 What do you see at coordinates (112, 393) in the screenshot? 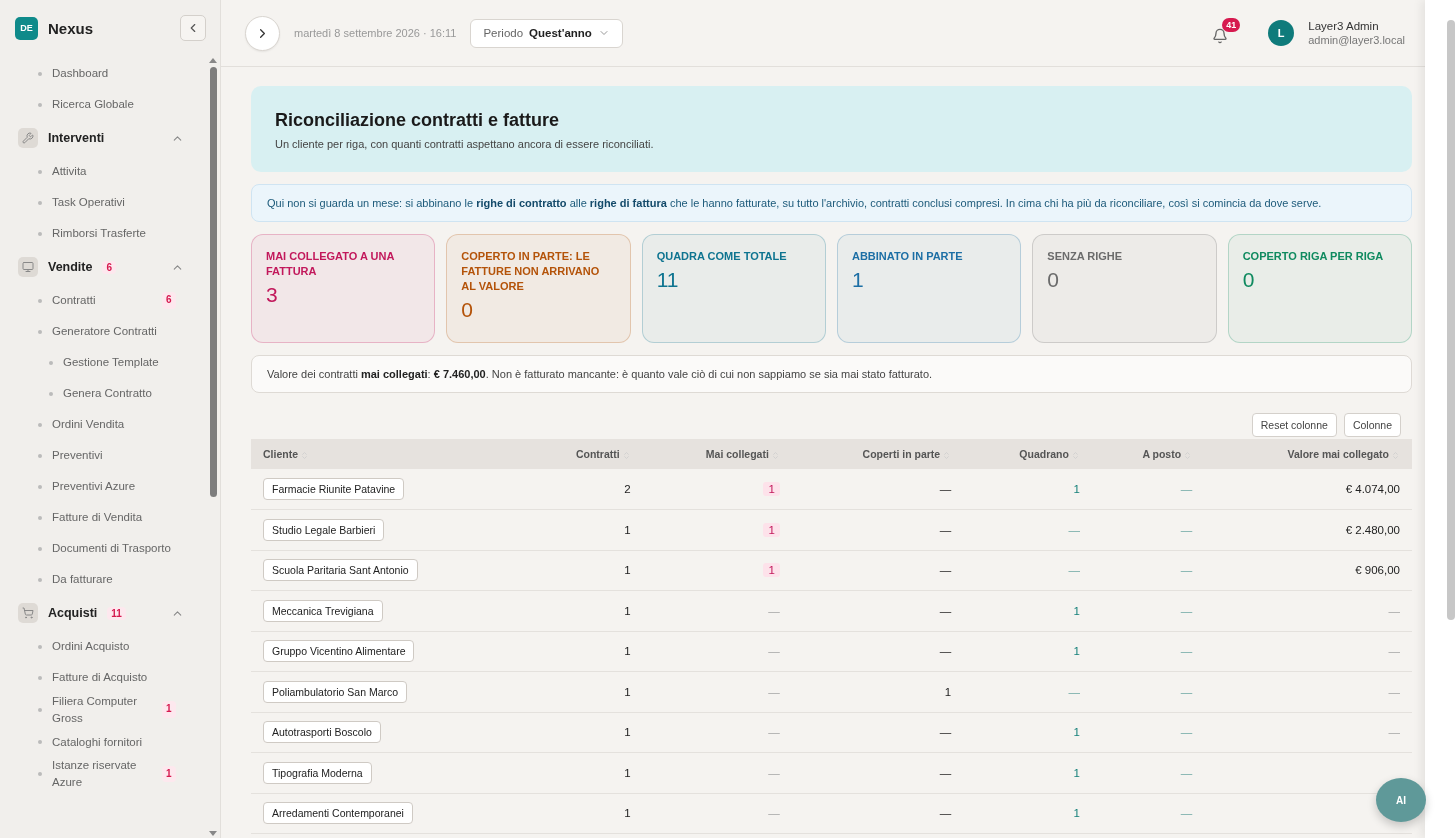
I see `sidebar-item: Genera Contratto` at bounding box center [112, 393].